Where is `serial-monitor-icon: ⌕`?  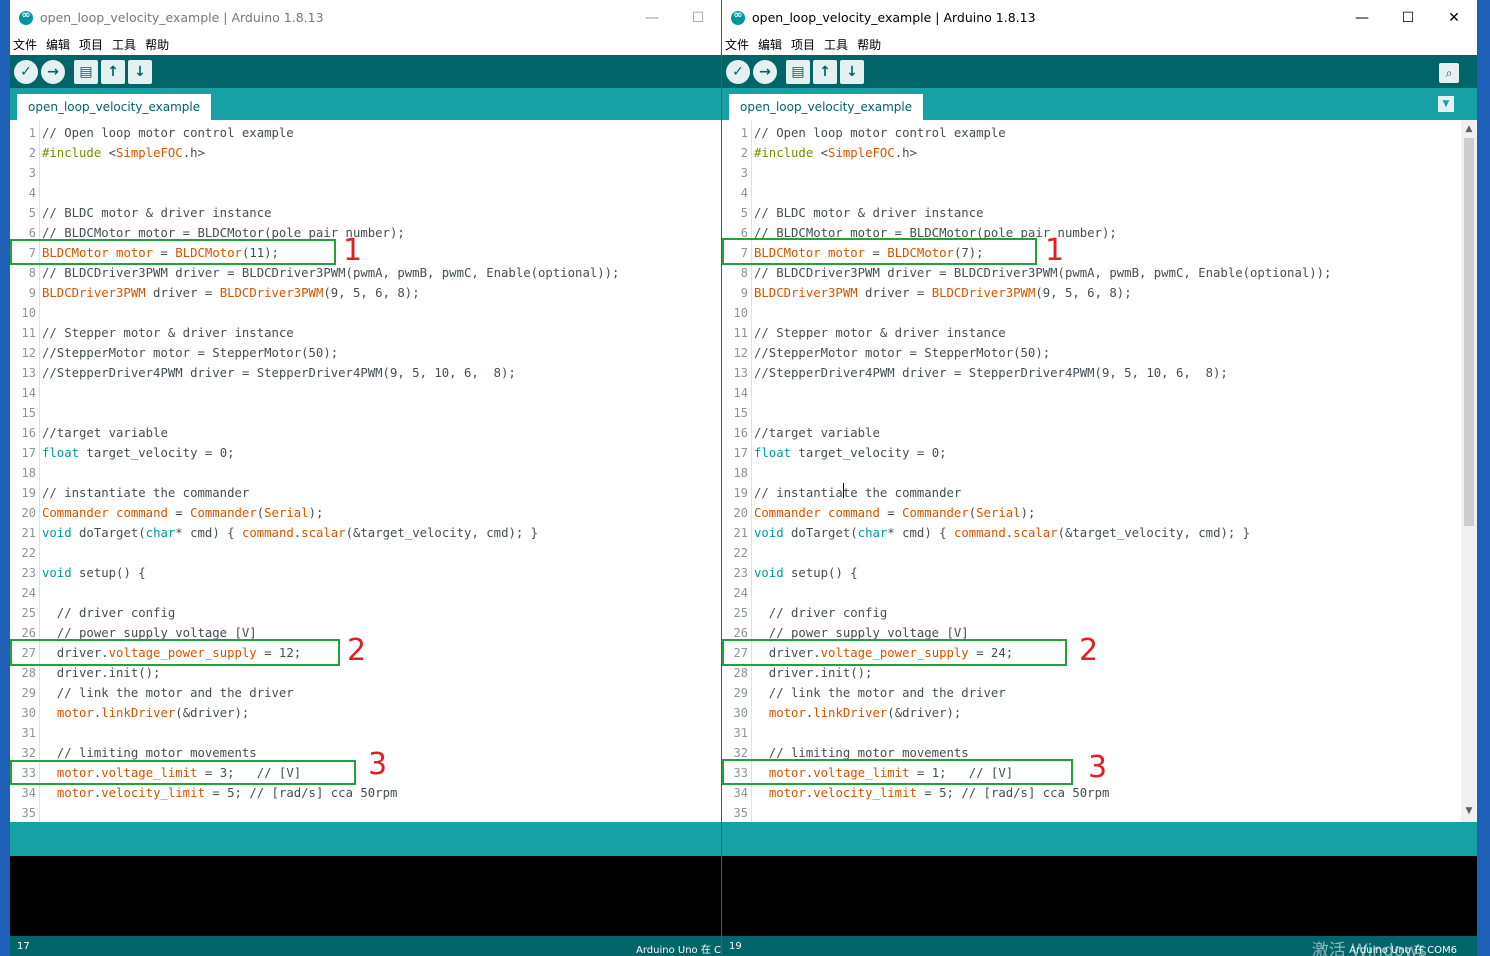 serial-monitor-icon: ⌕ is located at coordinates (1449, 73).